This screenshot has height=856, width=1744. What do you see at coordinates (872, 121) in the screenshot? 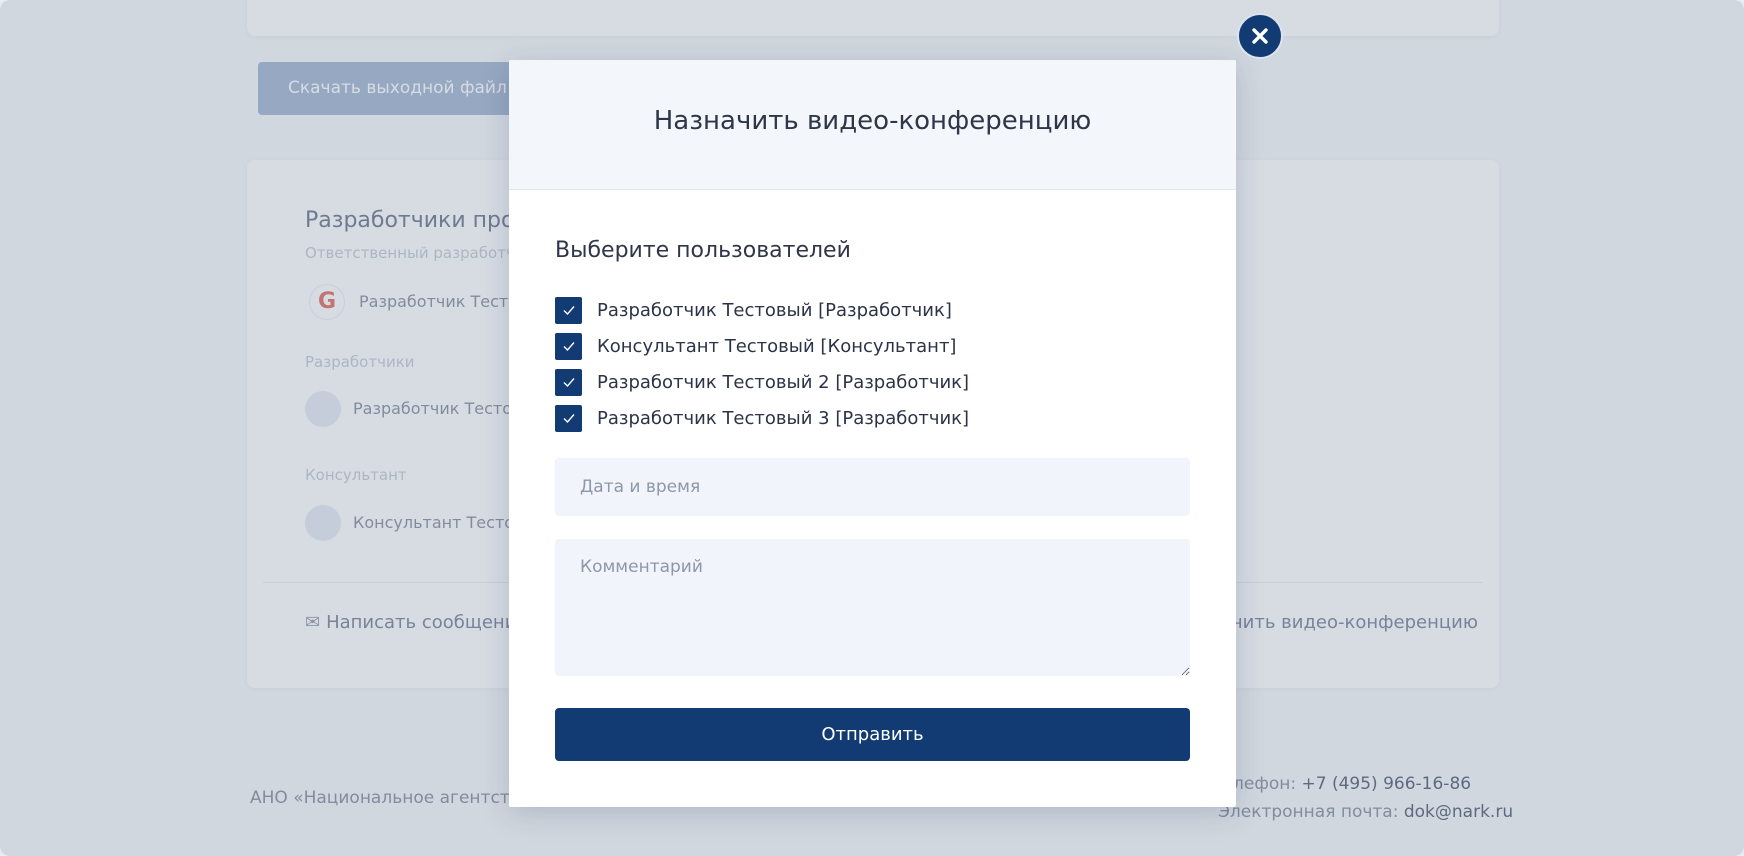
I see `modal-title: Назначить видео-конференцию` at bounding box center [872, 121].